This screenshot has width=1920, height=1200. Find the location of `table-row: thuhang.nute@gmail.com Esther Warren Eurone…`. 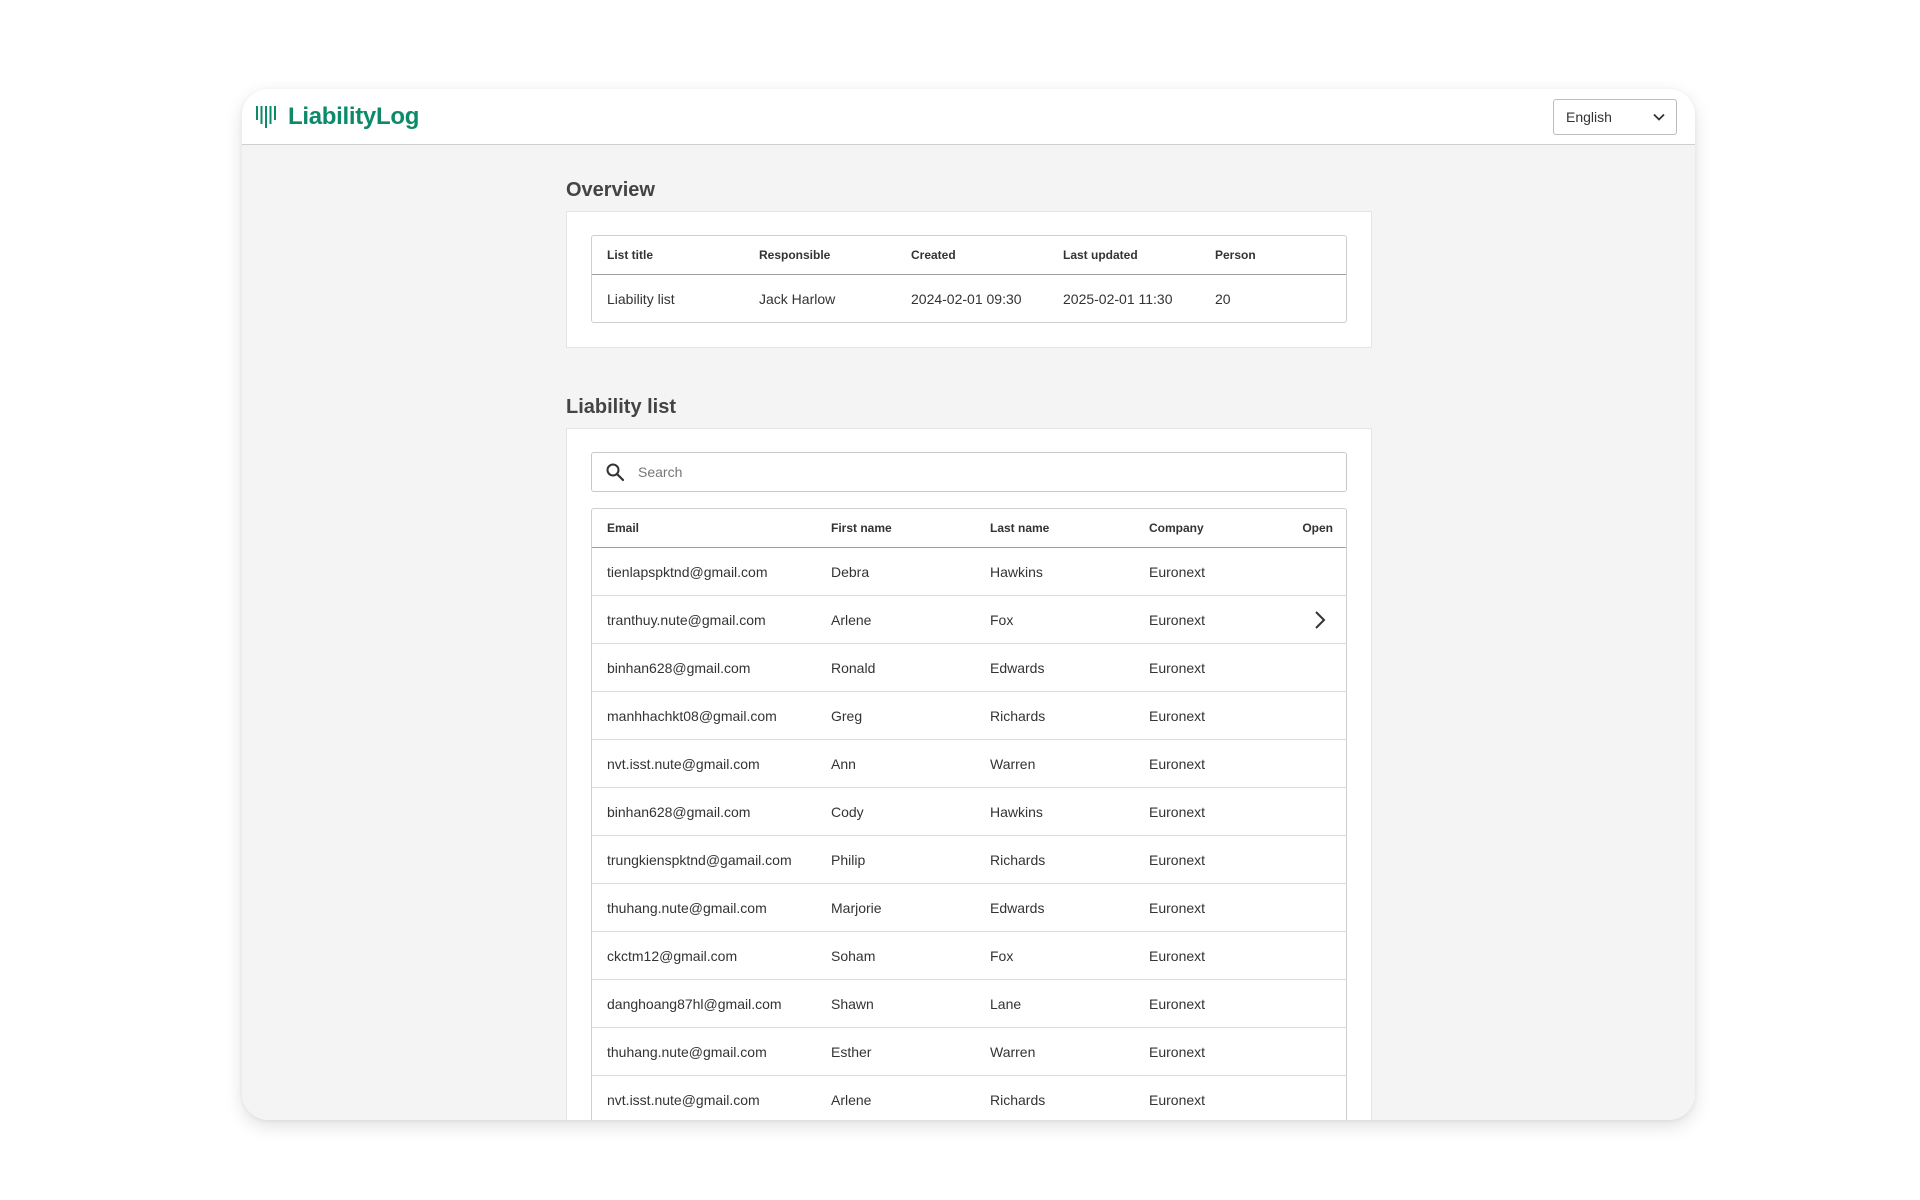

table-row: thuhang.nute@gmail.com Esther Warren Eurone… is located at coordinates (969, 1051).